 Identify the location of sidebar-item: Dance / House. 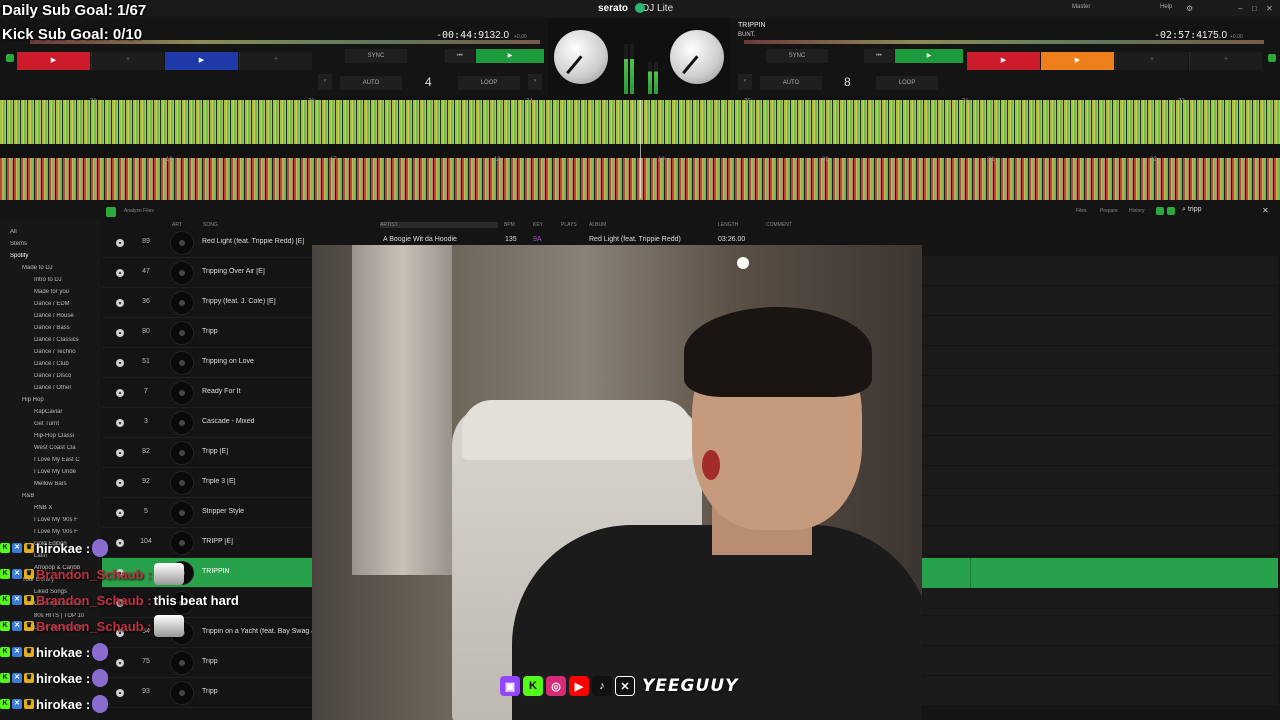
(67, 316).